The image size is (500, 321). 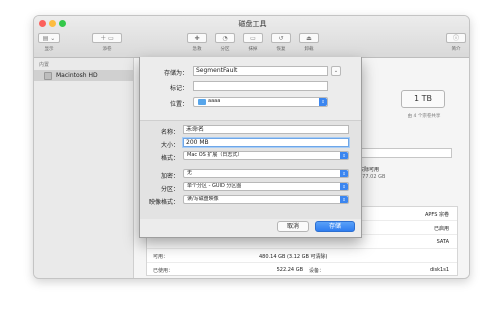 I want to click on cancel-button: 取消, so click(x=293, y=226).